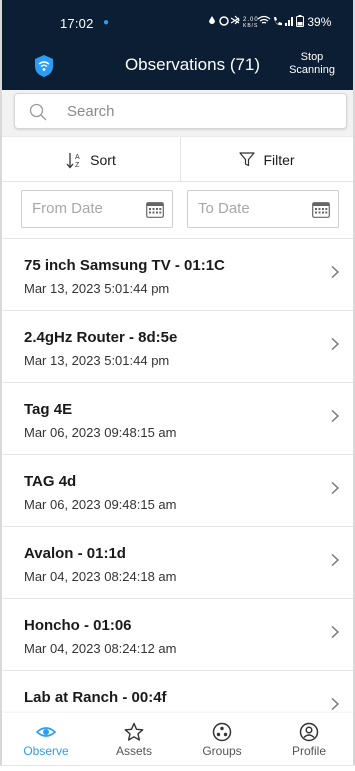 This screenshot has width=355, height=771. I want to click on nav-label: Assets, so click(133, 751).